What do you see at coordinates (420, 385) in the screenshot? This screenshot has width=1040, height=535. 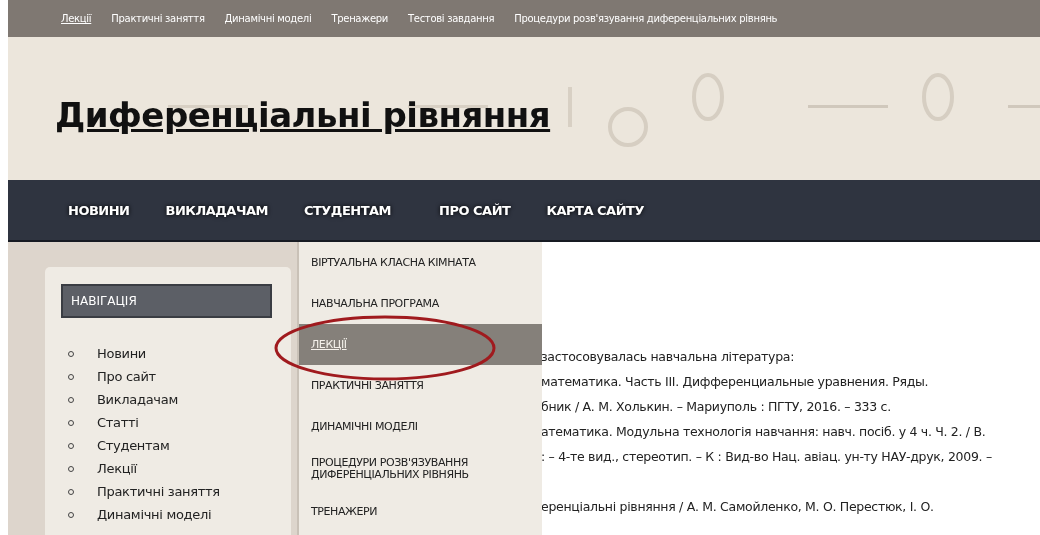 I see `dropdown-item: ПРАКТИЧНІ ЗАНЯТТЯ` at bounding box center [420, 385].